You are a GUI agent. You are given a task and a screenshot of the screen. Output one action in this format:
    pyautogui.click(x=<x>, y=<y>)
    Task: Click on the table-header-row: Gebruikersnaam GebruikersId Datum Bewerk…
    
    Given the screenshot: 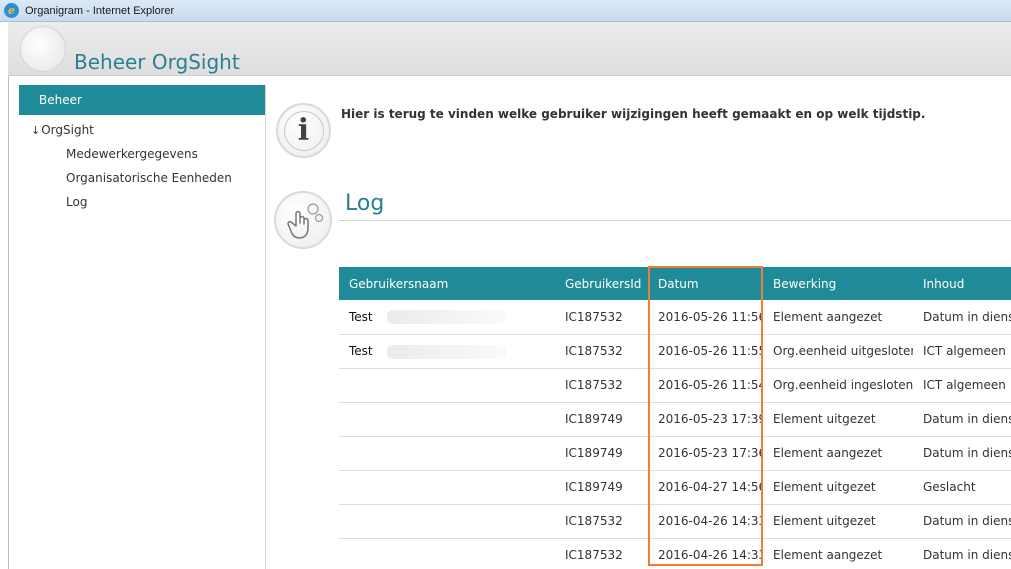 What is the action you would take?
    pyautogui.click(x=675, y=283)
    